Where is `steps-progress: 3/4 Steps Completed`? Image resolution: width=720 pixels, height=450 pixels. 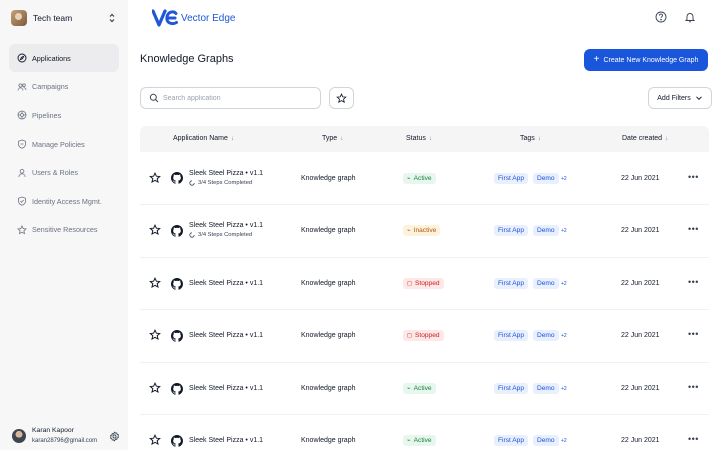 steps-progress: 3/4 Steps Completed is located at coordinates (220, 235).